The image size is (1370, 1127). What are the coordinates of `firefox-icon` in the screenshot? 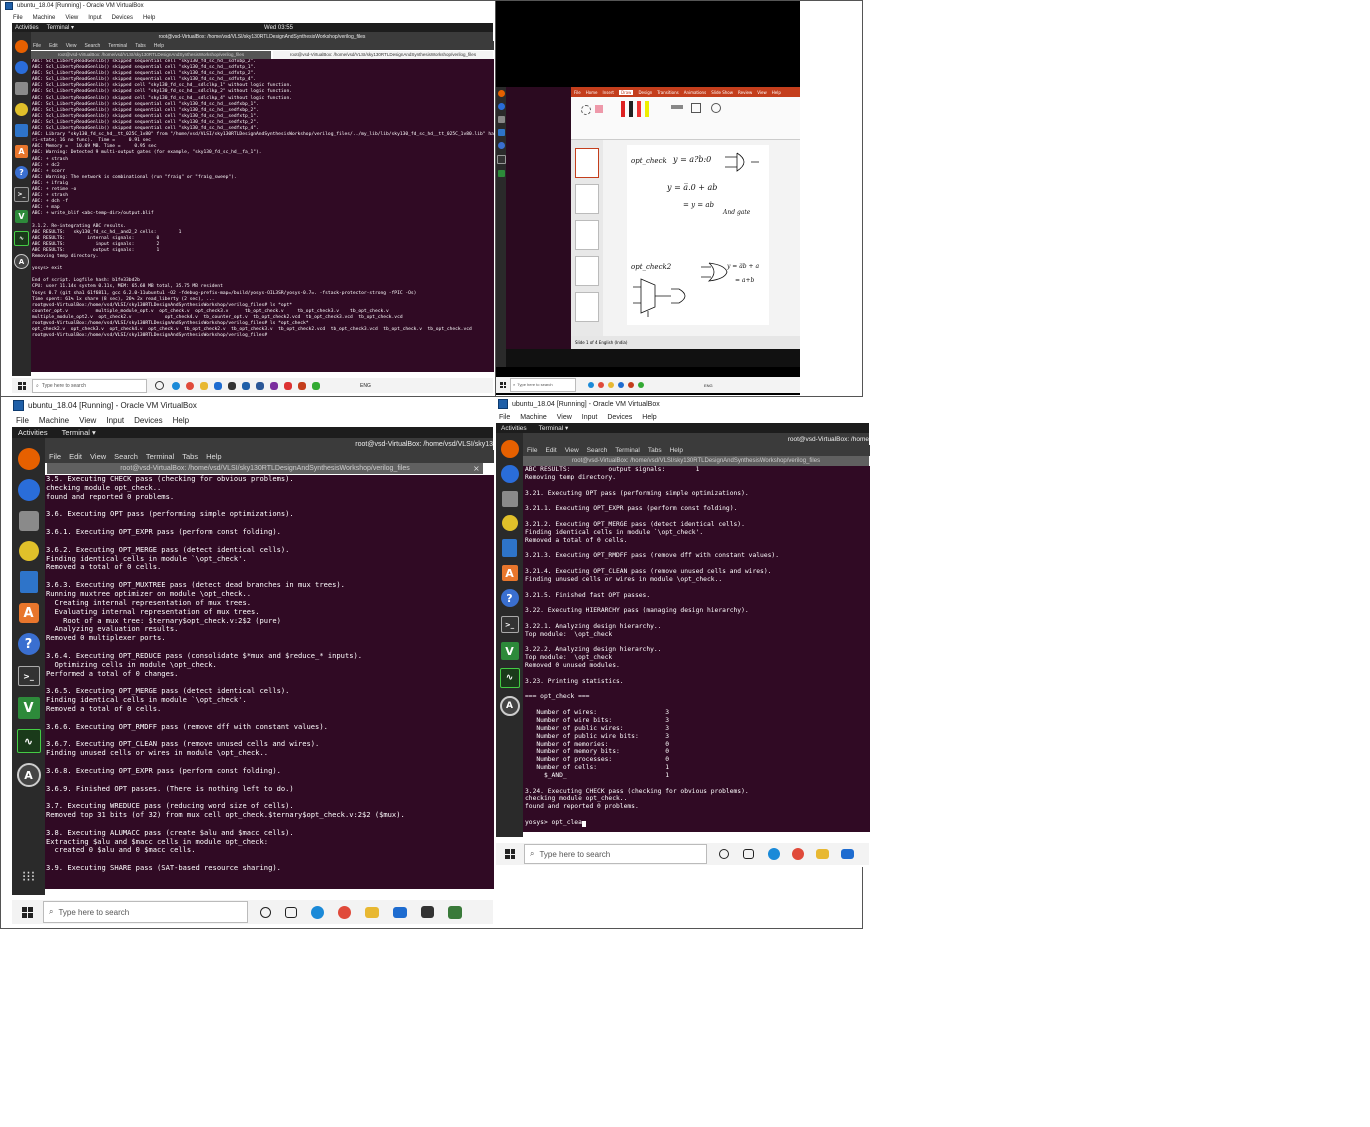 It's located at (509, 449).